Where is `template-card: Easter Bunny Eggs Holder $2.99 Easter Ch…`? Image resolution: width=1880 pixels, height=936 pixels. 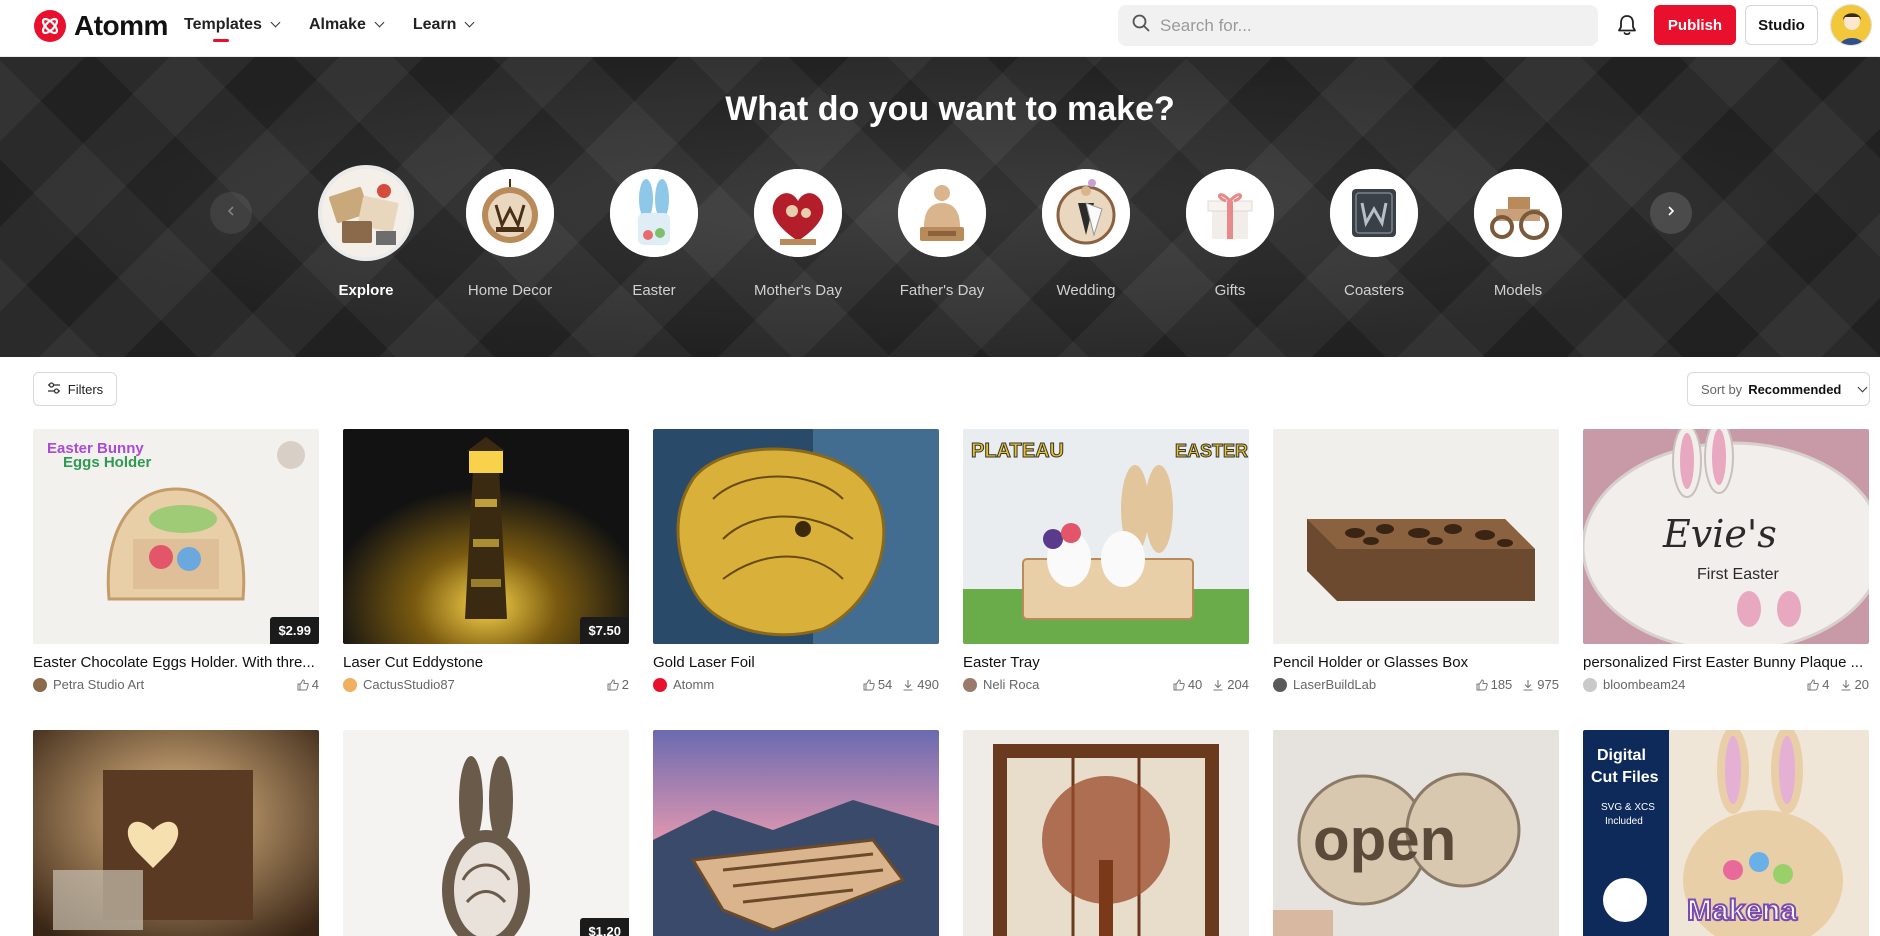
template-card: Easter Bunny Eggs Holder $2.99 Easter Ch… is located at coordinates (176, 560).